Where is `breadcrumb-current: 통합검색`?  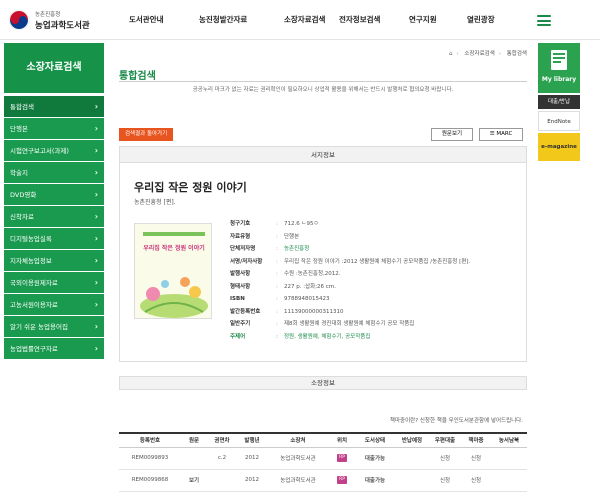
breadcrumb-current: 통합검색 is located at coordinates (516, 54).